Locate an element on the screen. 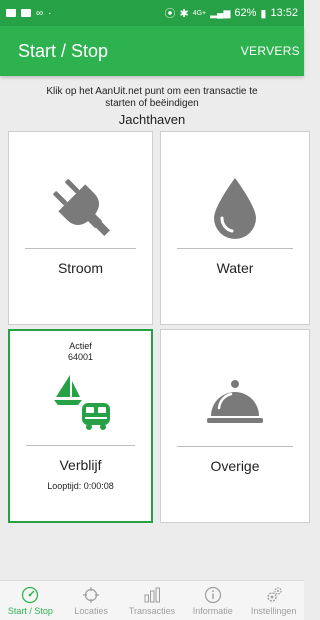  status-system: ⦿ ✱ 4G+ ▂▄▆ 62% ▮ 13:52 is located at coordinates (231, 13).